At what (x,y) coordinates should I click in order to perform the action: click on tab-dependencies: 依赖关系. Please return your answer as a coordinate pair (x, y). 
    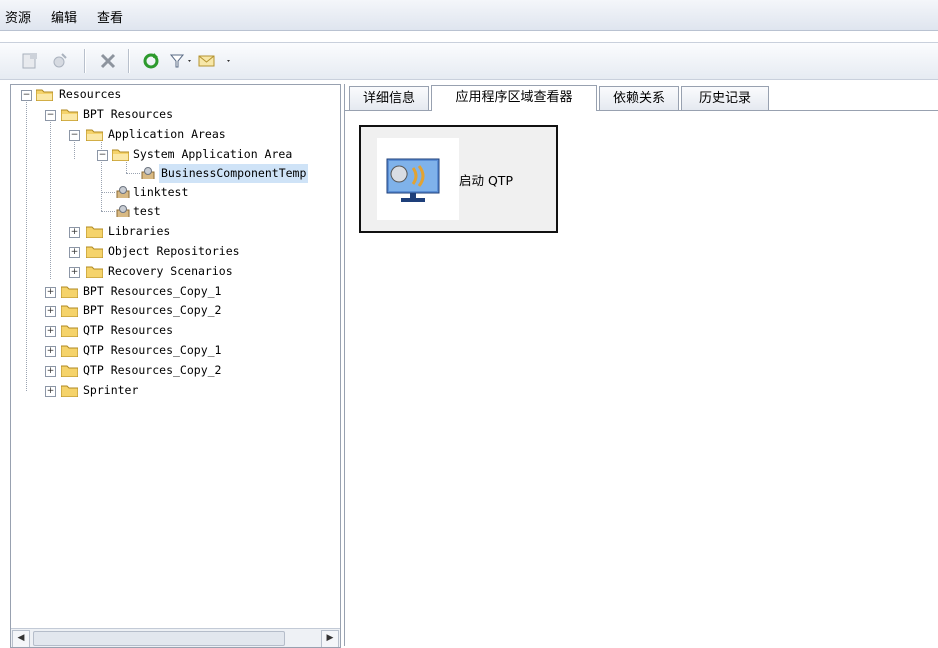
    Looking at the image, I should click on (639, 98).